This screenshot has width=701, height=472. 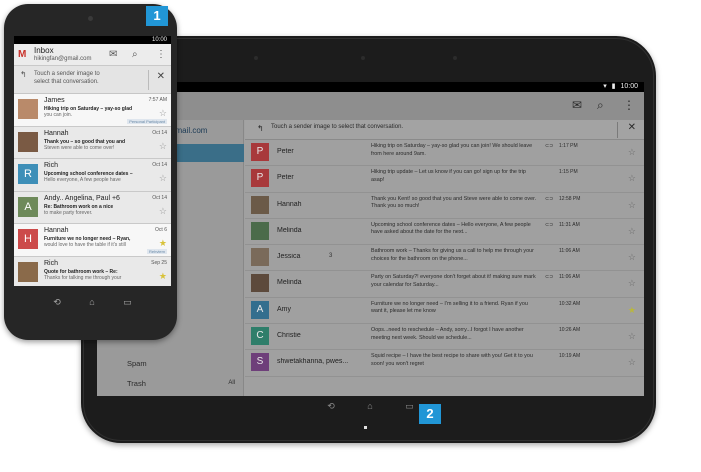 What do you see at coordinates (137, 363) in the screenshot?
I see `sidebar-item-spam: Spam` at bounding box center [137, 363].